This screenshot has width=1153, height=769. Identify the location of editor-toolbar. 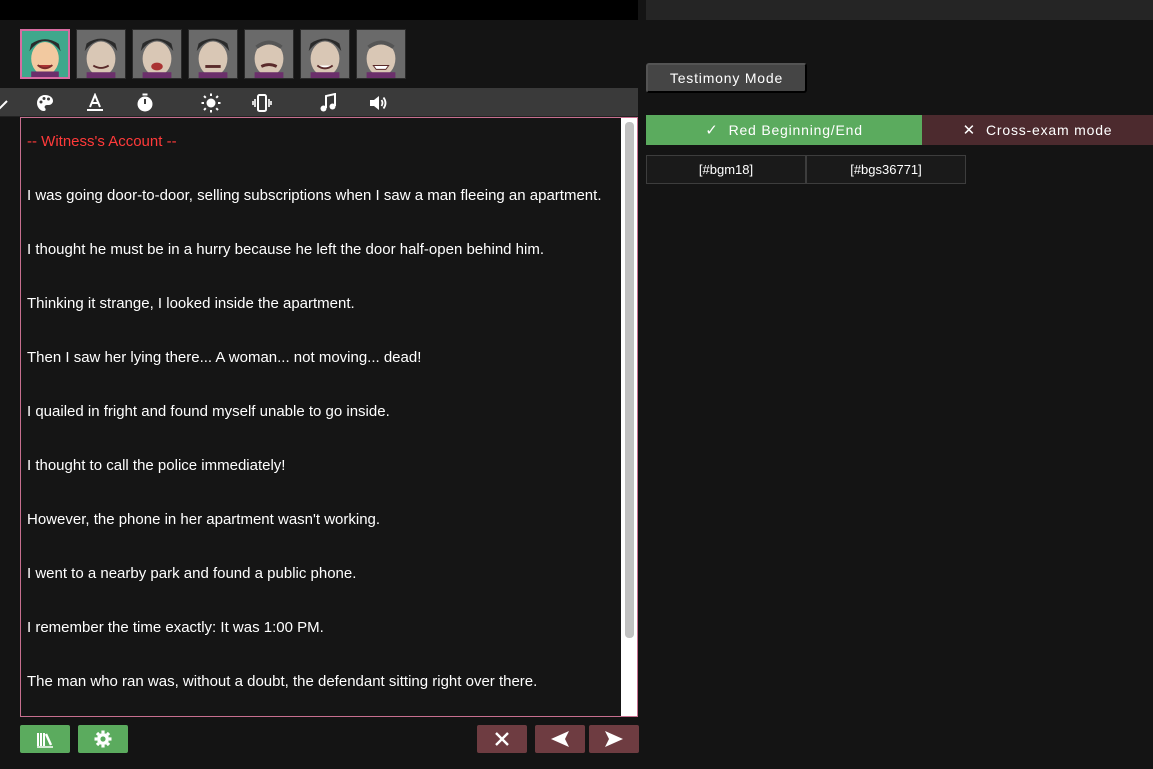
(319, 102).